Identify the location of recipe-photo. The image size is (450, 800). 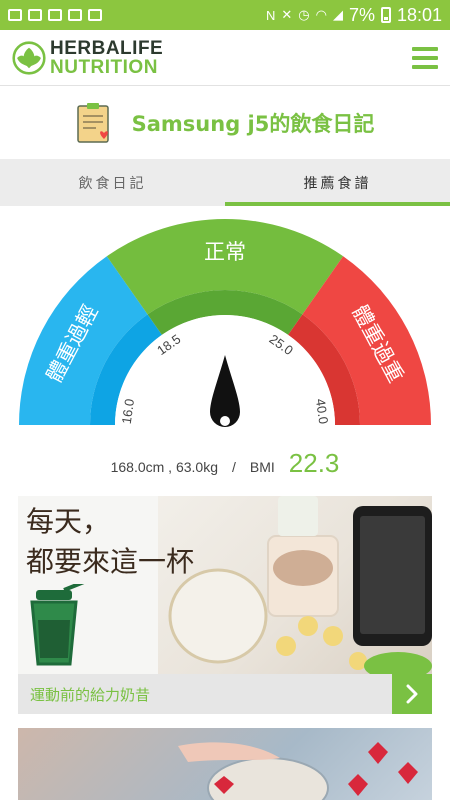
(298, 771).